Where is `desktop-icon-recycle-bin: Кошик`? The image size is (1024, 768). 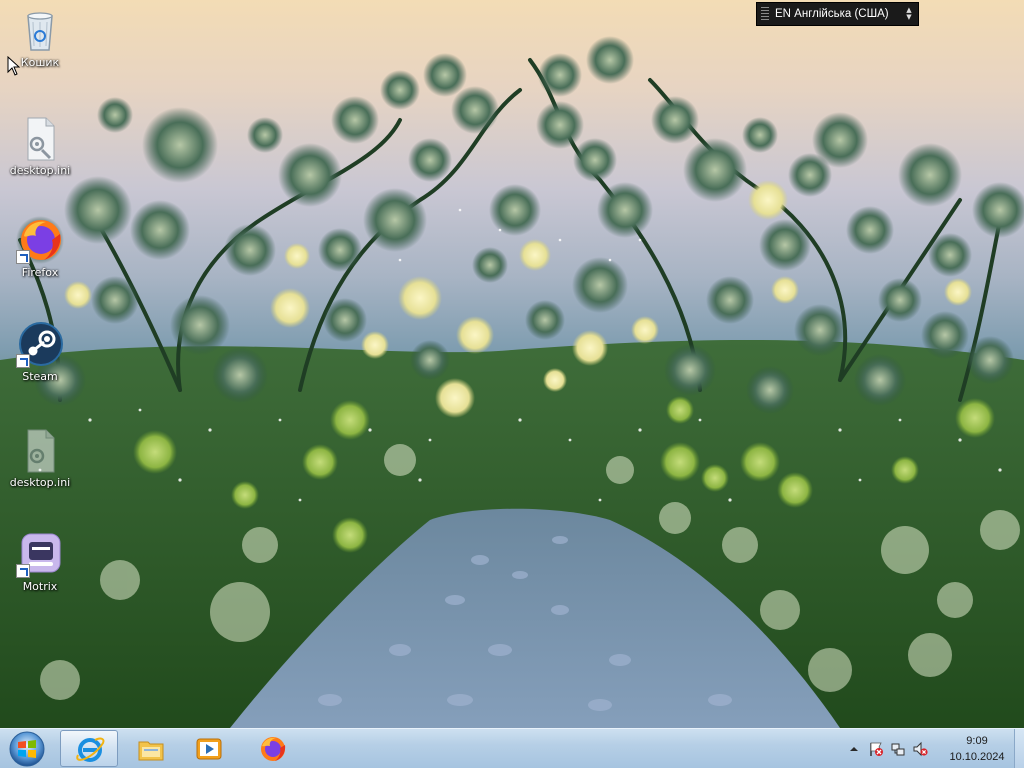 desktop-icon-recycle-bin: Кошик is located at coordinates (40, 37).